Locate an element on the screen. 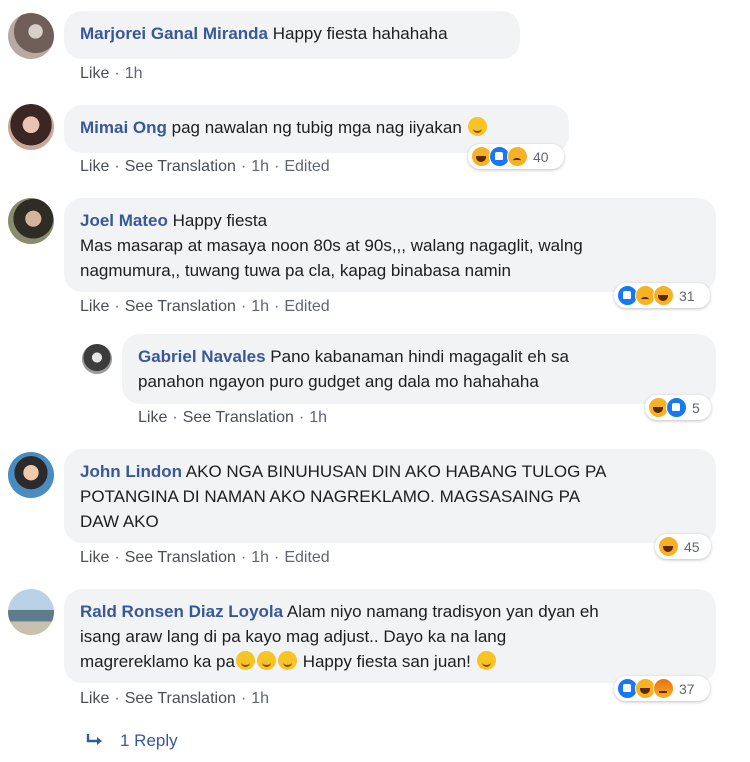  comment-author: Rald Ronsen Diaz Loyola is located at coordinates (181, 611).